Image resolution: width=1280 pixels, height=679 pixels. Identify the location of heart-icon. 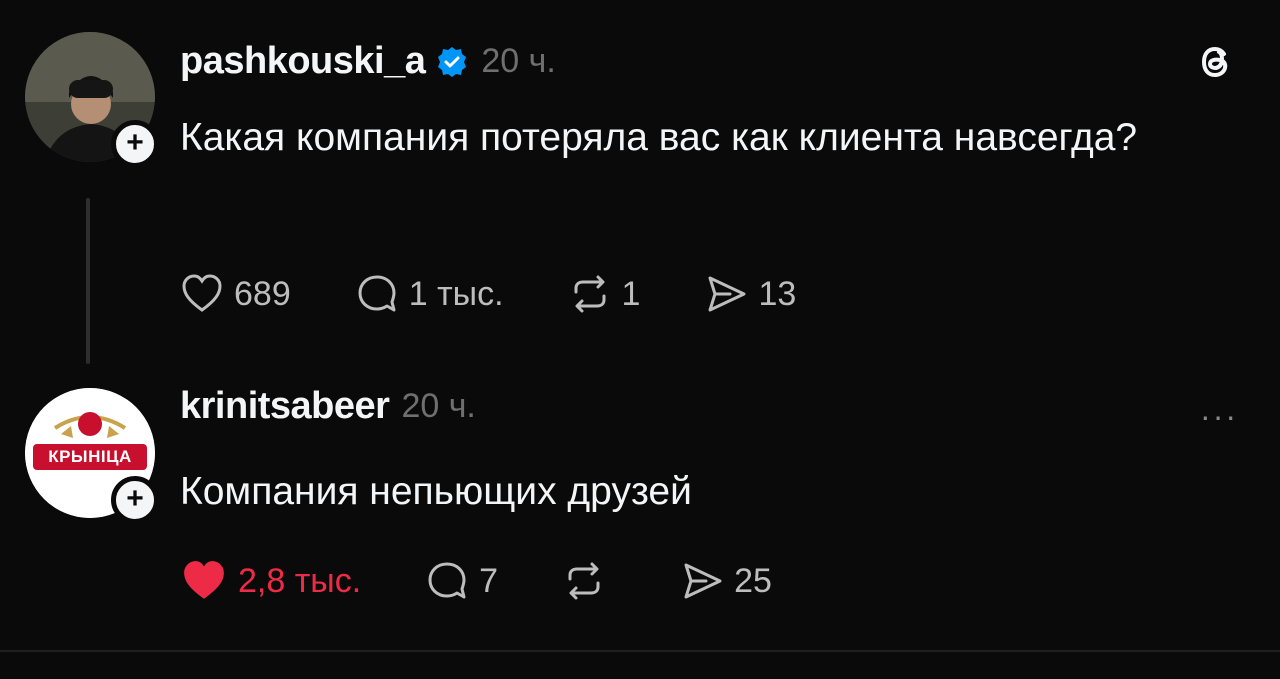
(202, 293).